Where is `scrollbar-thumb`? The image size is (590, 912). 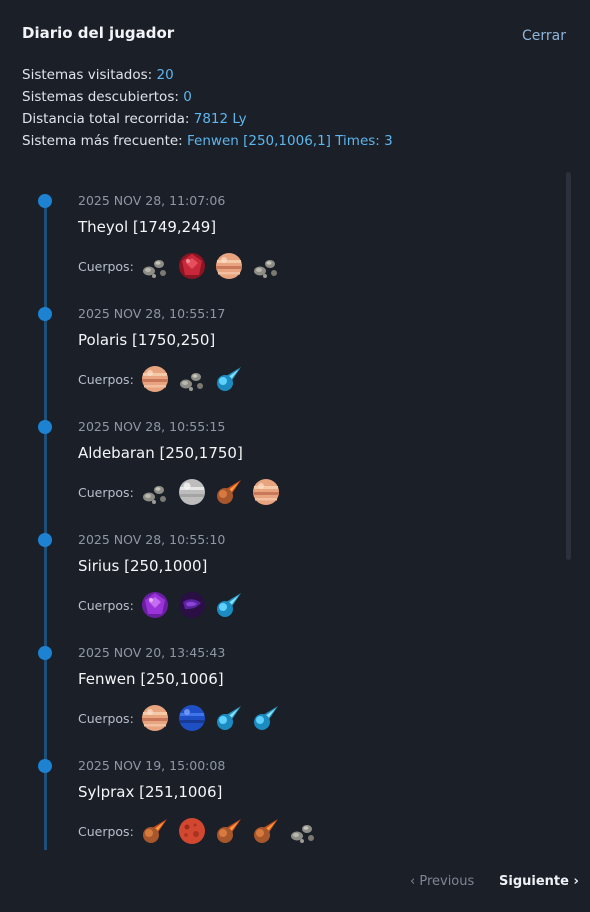
scrollbar-thumb is located at coordinates (568, 366).